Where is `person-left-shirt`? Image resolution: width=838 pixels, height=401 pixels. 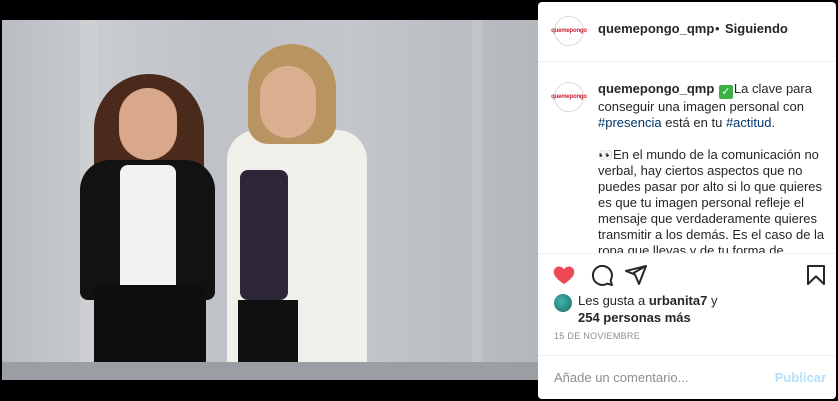 person-left-shirt is located at coordinates (148, 232).